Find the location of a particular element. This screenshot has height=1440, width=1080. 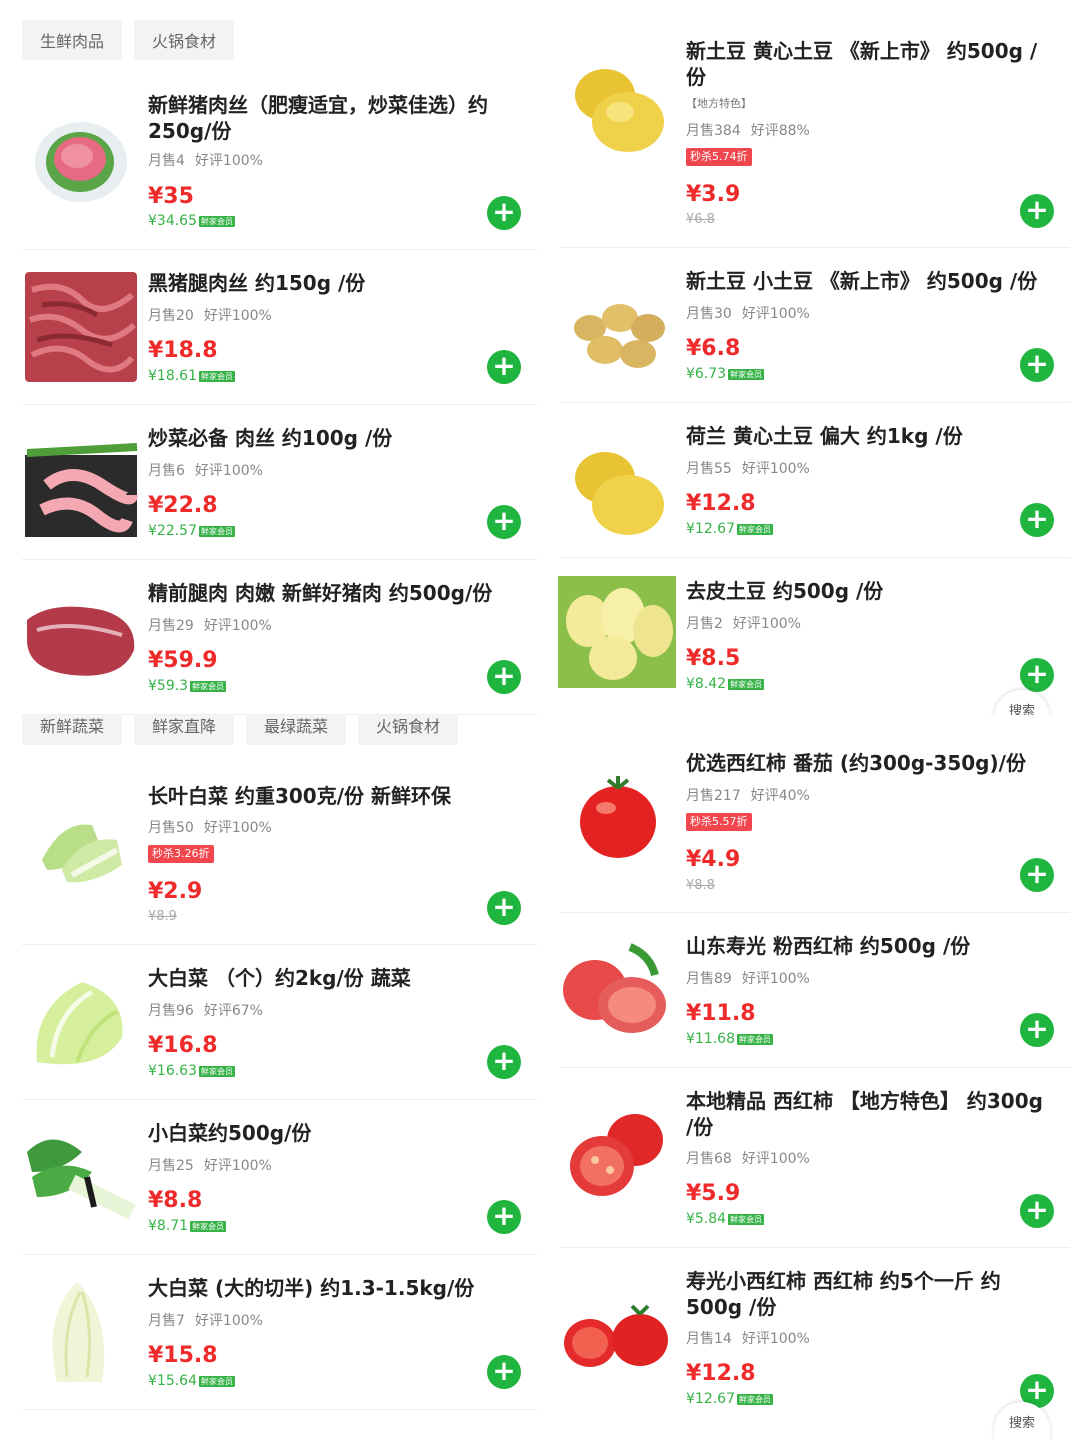

member-price: ¥16.63 鲜家会员 is located at coordinates (191, 1071).